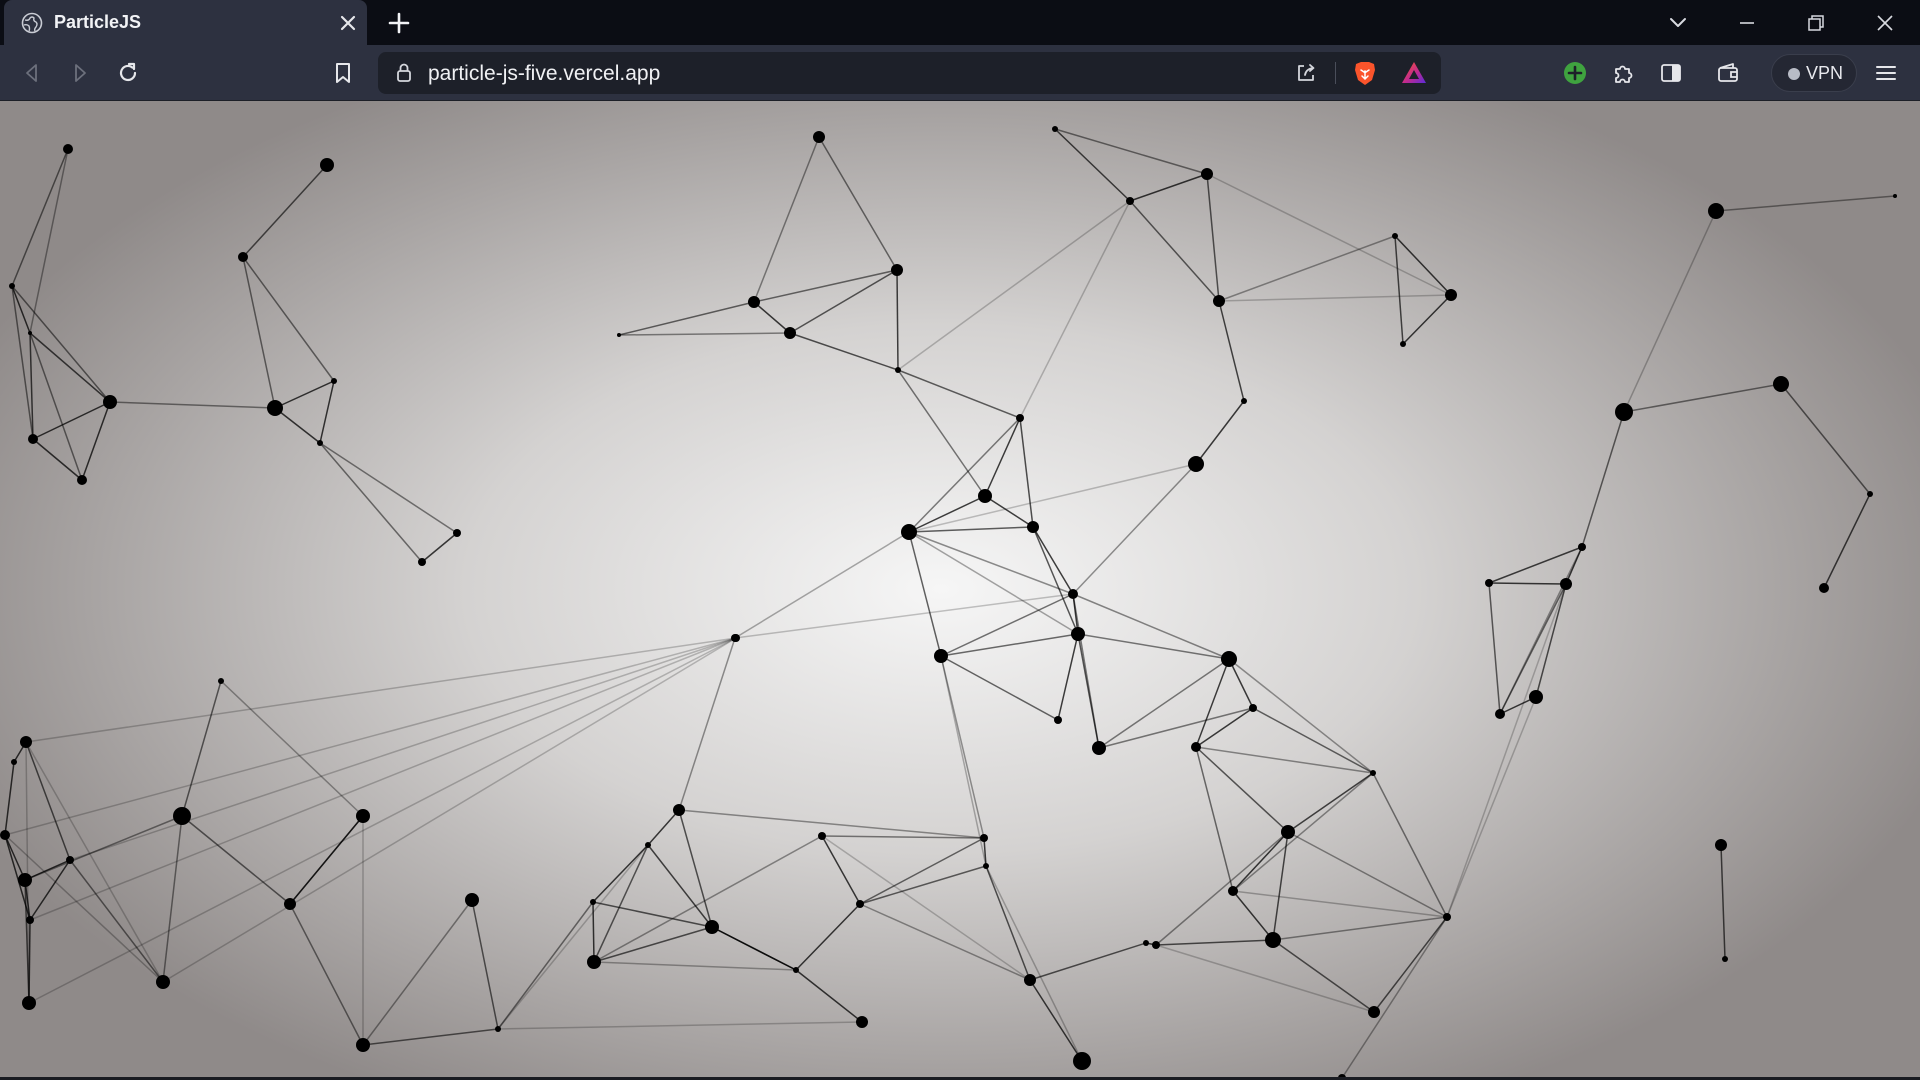 This screenshot has width=1920, height=1080. Describe the element at coordinates (185, 22) in the screenshot. I see `tab-particlejs: ParticleJS` at that location.